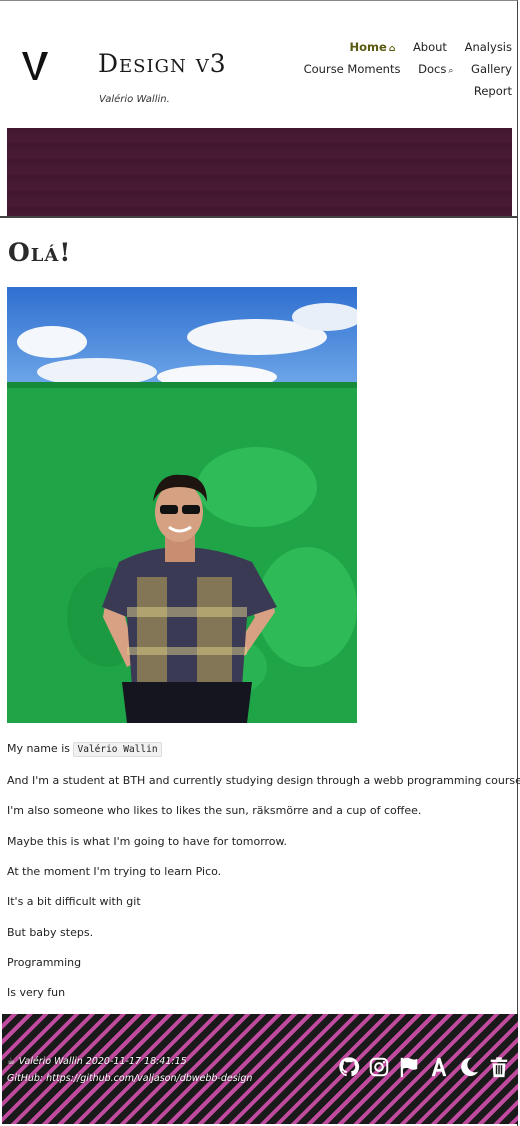 The height and width of the screenshot is (1126, 520). I want to click on paragraph: At the moment I'm trying to learn Pico., so click(114, 871).